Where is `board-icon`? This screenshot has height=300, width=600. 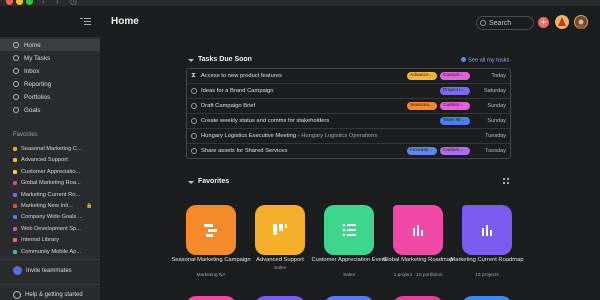
board-icon is located at coordinates (280, 230).